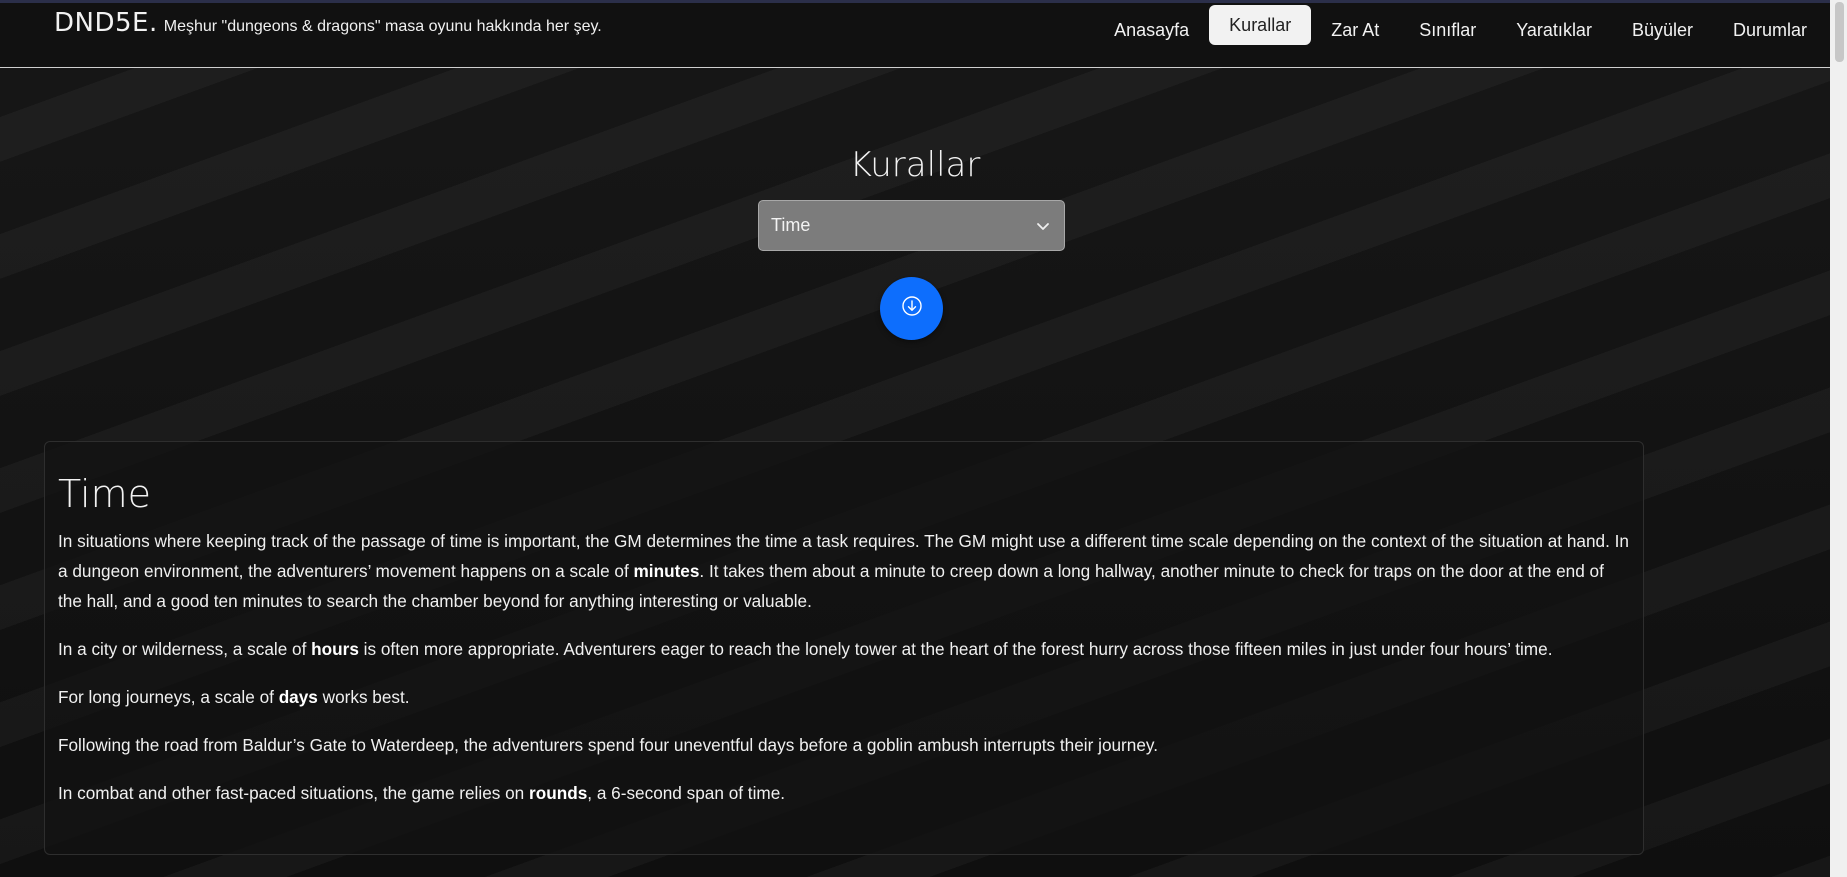 Image resolution: width=1847 pixels, height=877 pixels. I want to click on rule-title: Time, so click(104, 494).